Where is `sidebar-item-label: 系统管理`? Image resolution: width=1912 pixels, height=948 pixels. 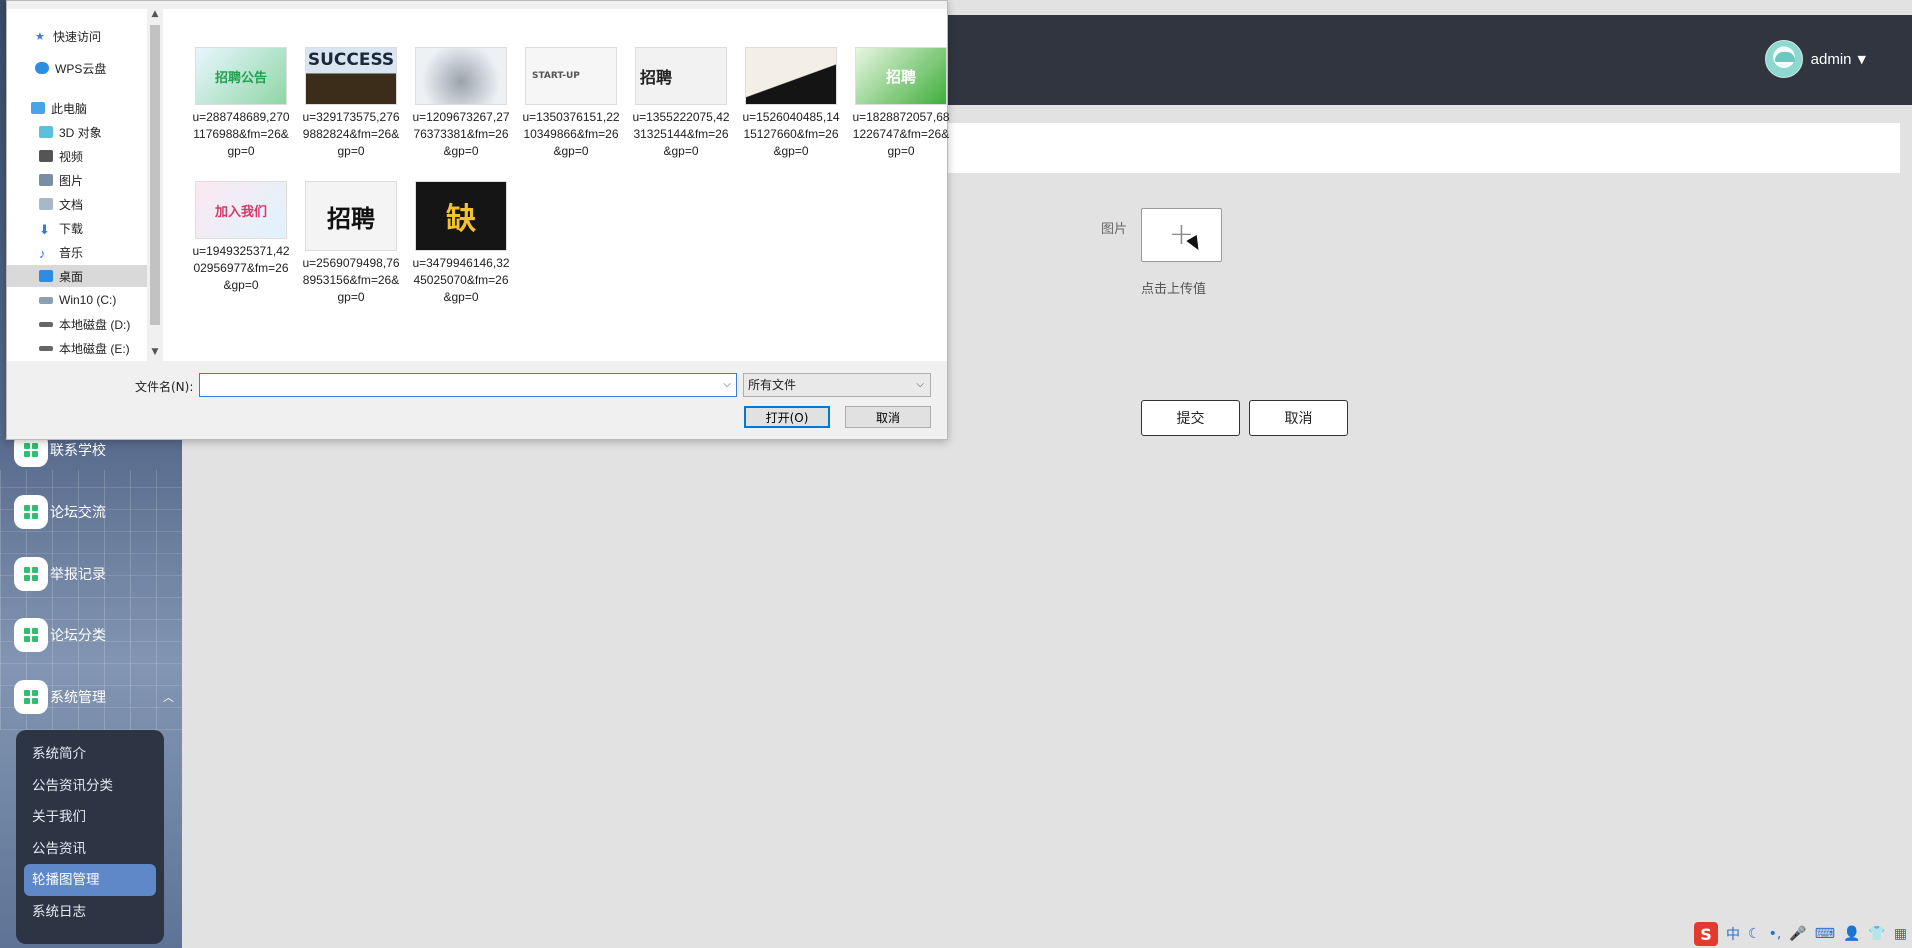 sidebar-item-label: 系统管理 is located at coordinates (78, 697).